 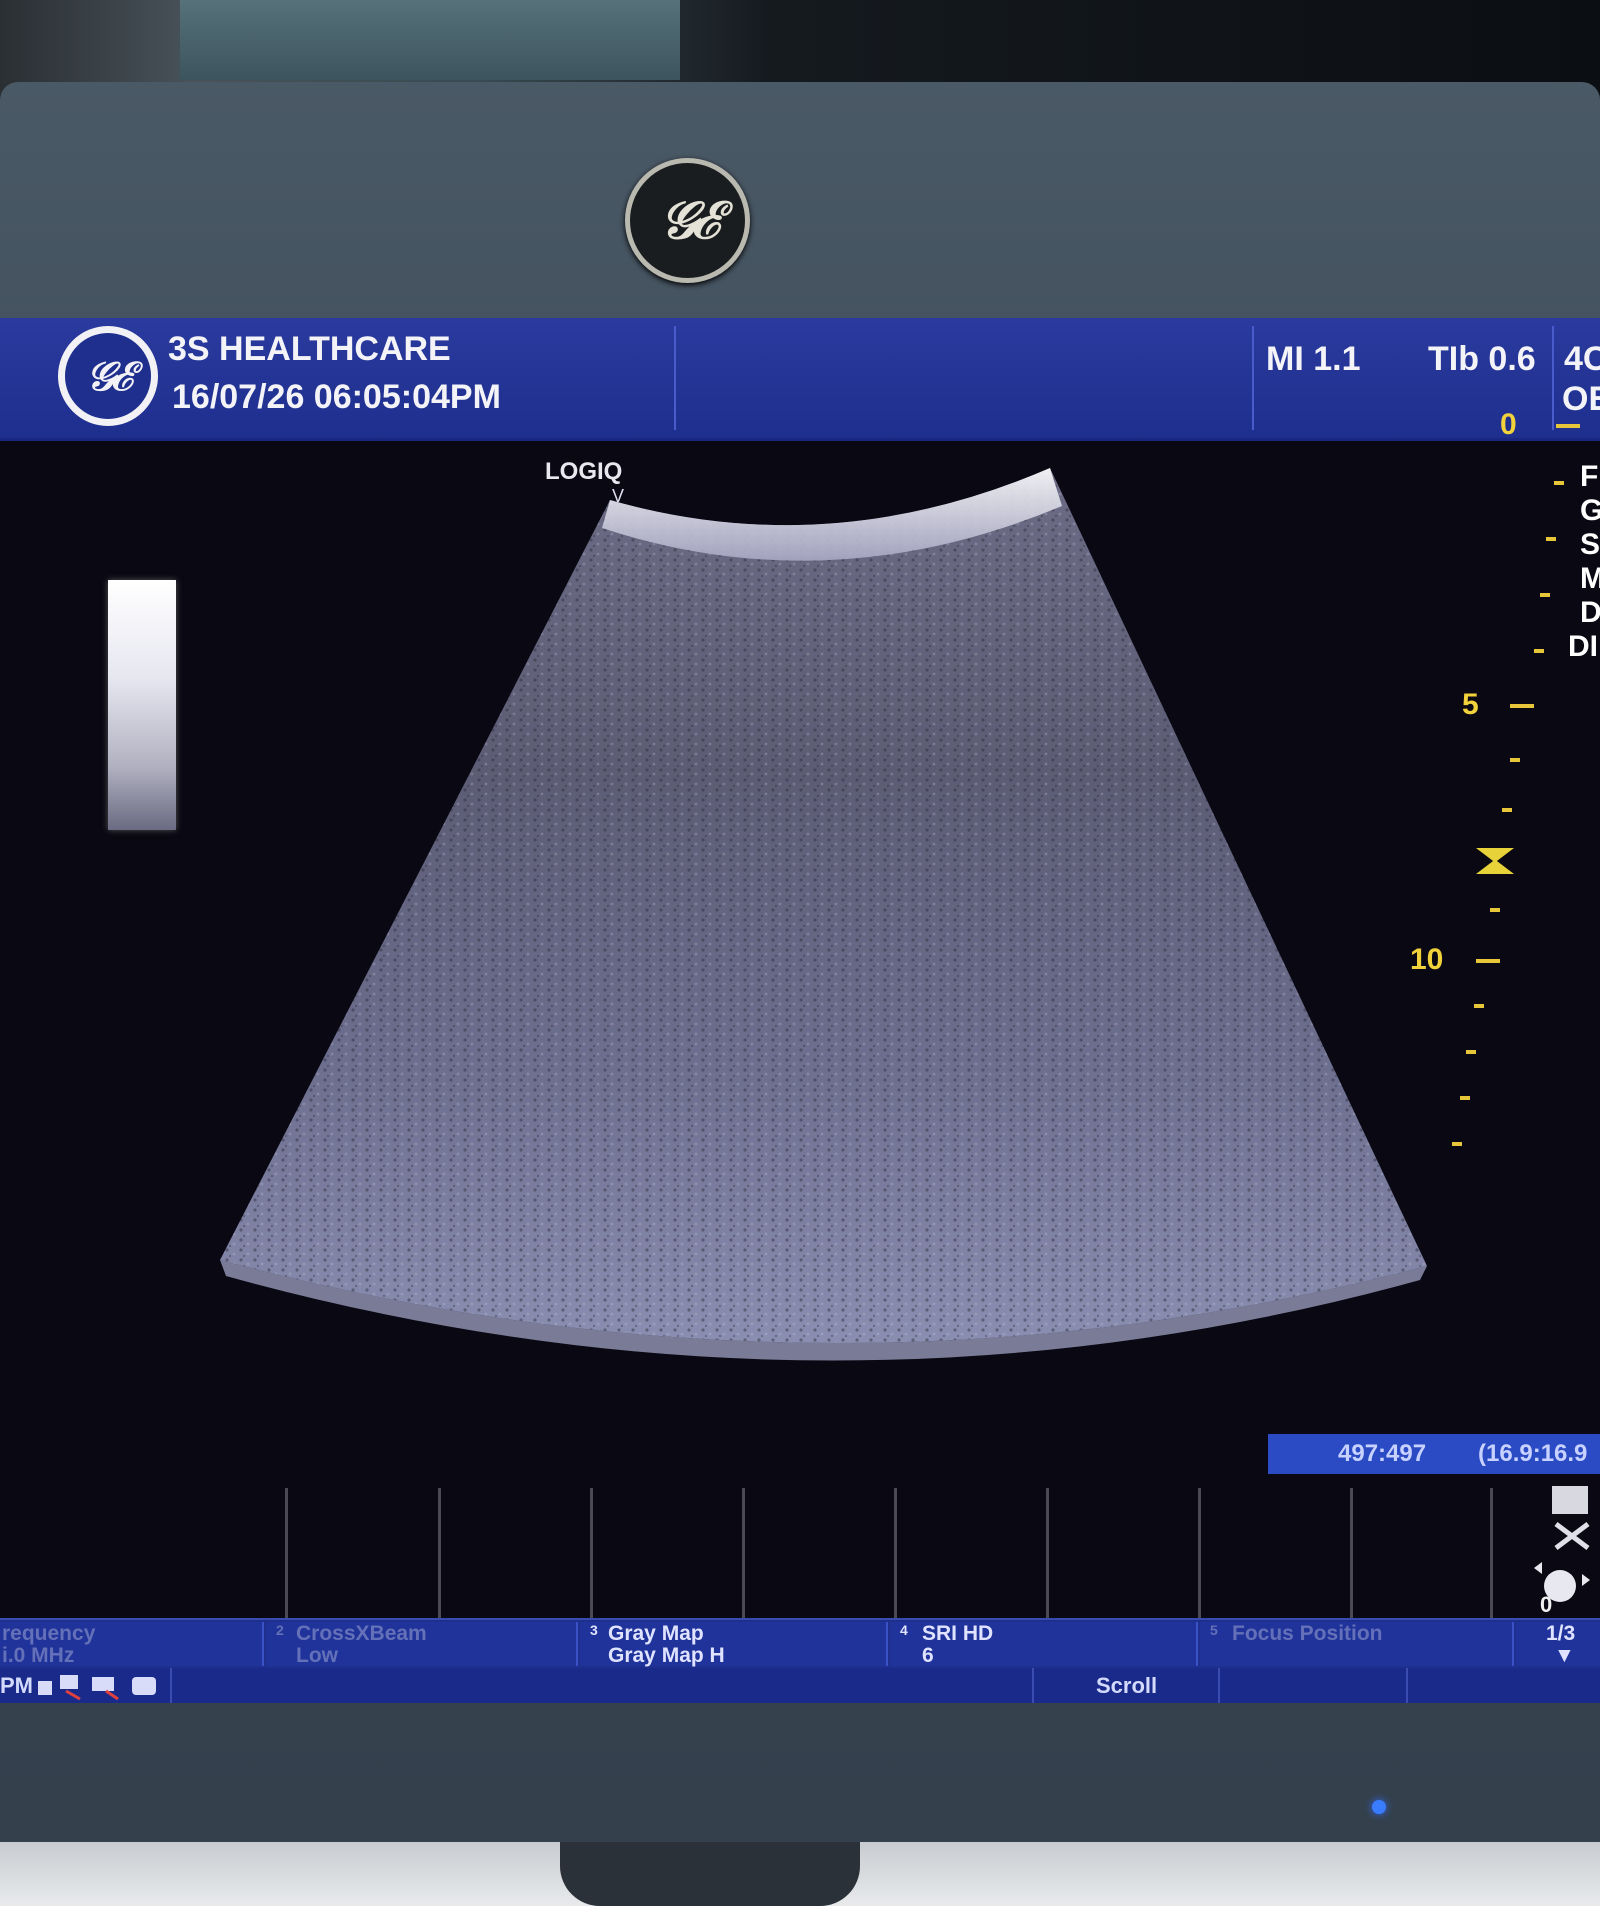 I want to click on side-param: DI, so click(x=1583, y=646).